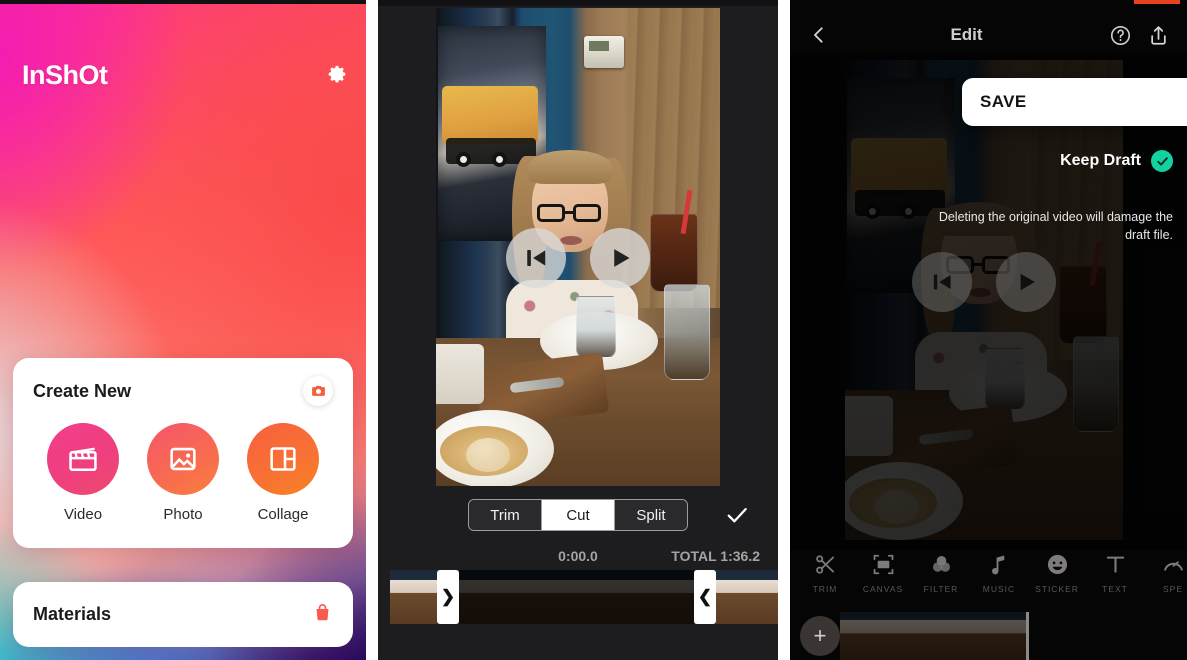 This screenshot has height=660, width=1187. What do you see at coordinates (65, 74) in the screenshot?
I see `app-logo: InShOt` at bounding box center [65, 74].